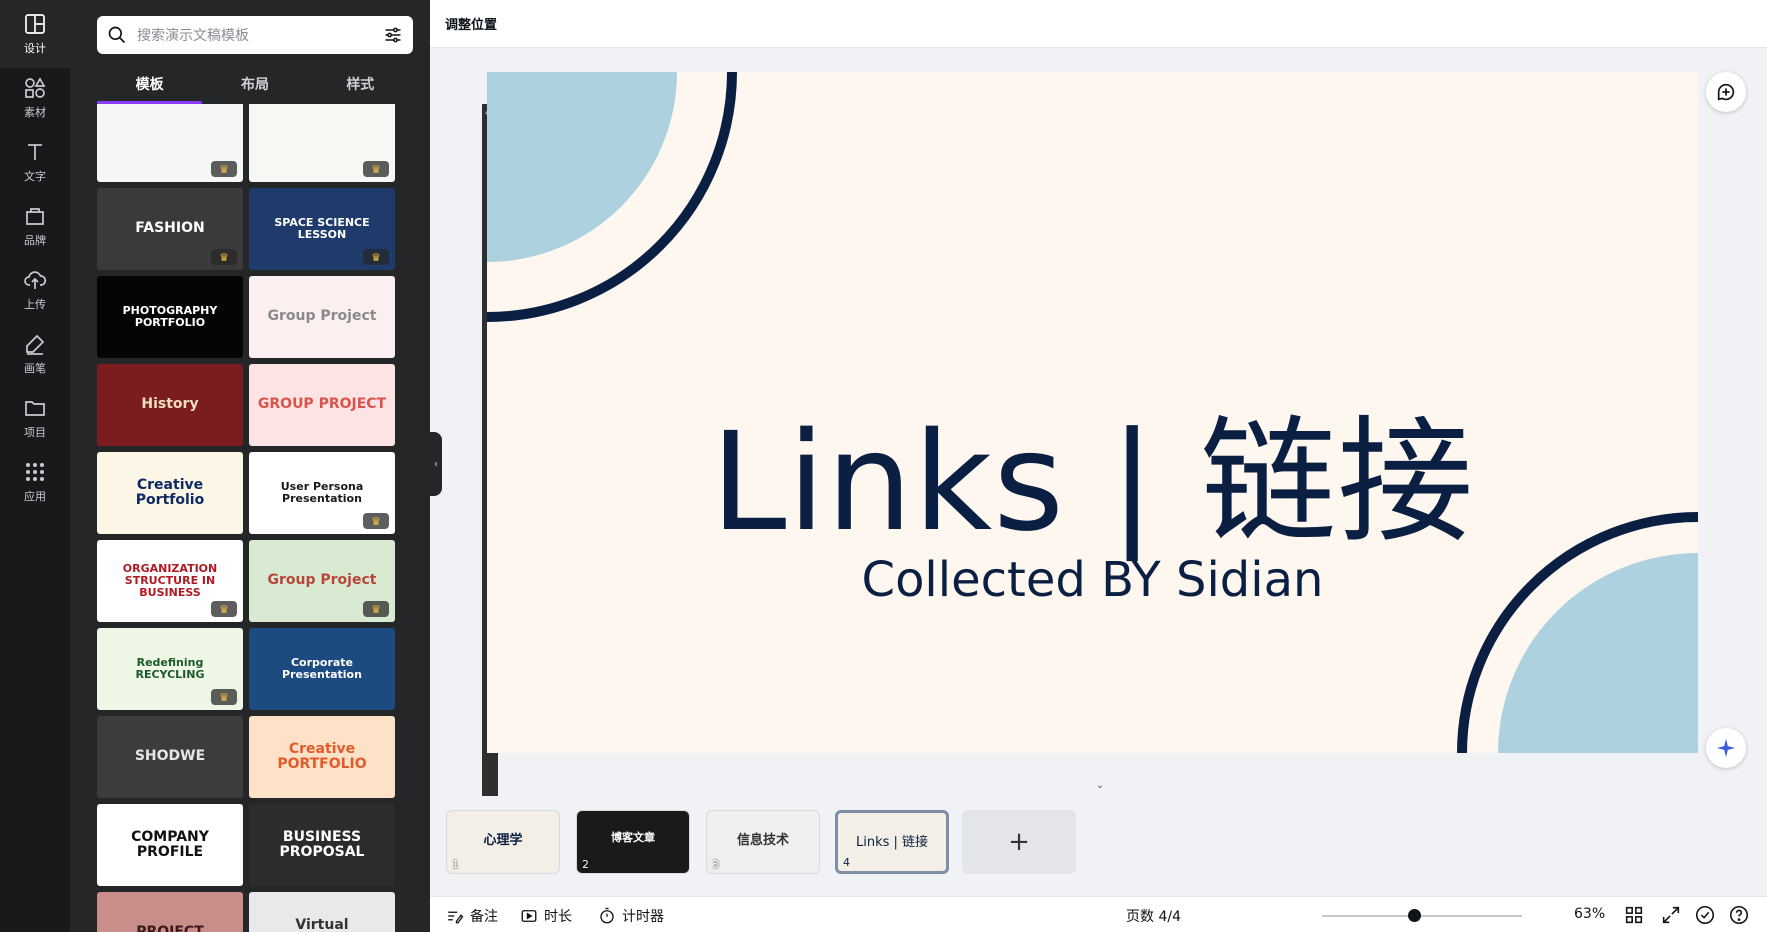 This screenshot has height=932, width=1767. I want to click on template-thumbnail: SHODWE, so click(170, 757).